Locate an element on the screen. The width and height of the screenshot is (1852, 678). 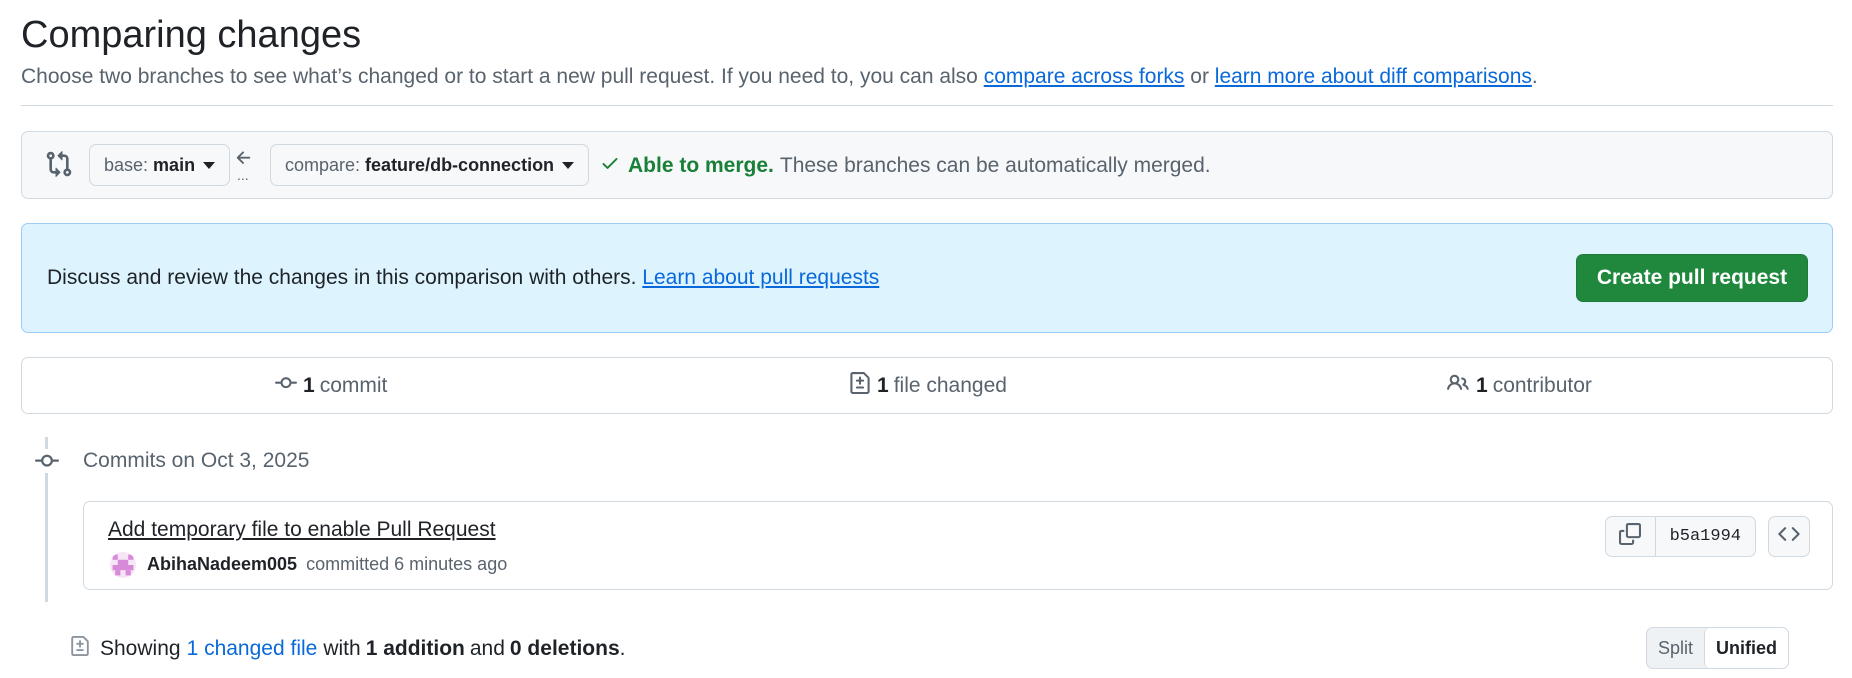
code-icon is located at coordinates (1789, 536).